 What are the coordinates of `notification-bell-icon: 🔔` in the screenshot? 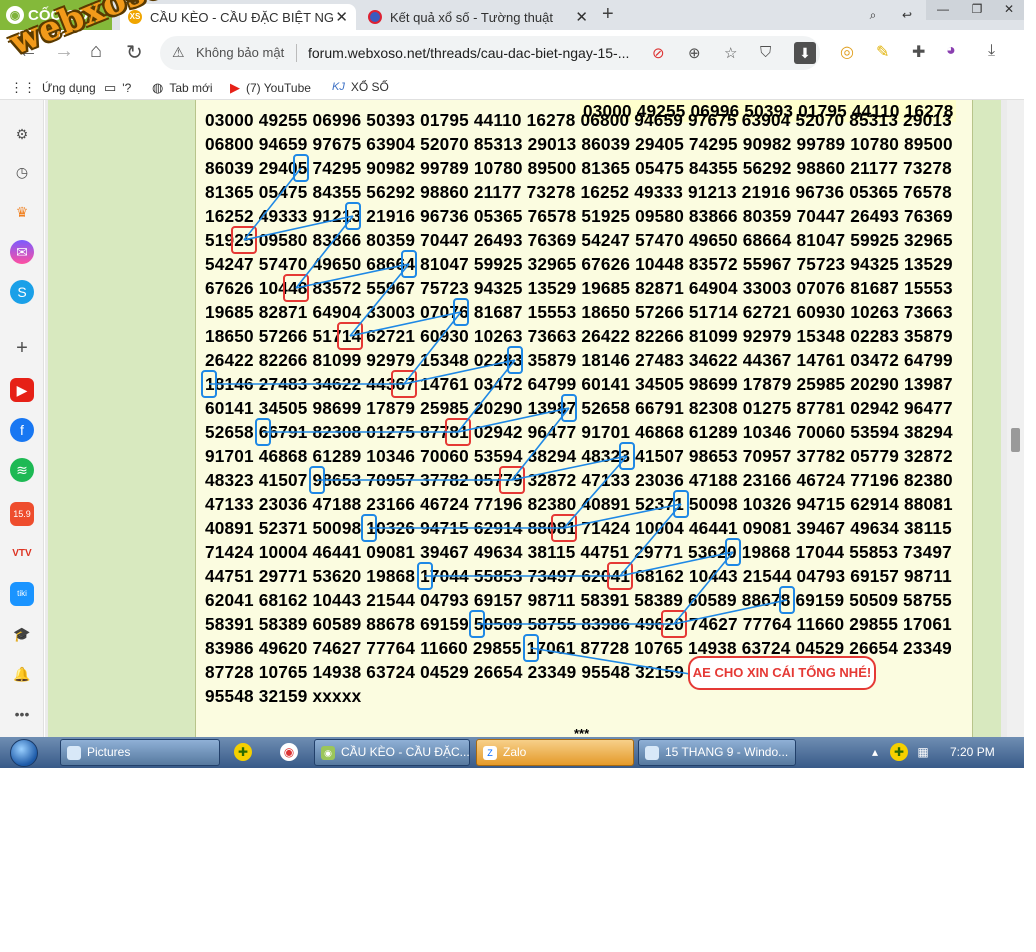 It's located at (22, 674).